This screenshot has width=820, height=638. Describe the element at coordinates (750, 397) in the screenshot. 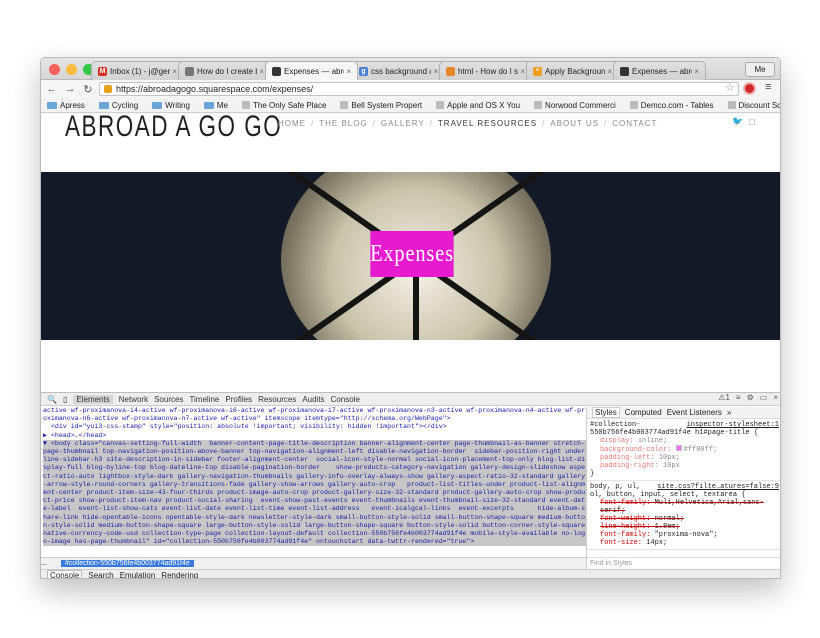

I see `settings-icon: ⚙` at that location.